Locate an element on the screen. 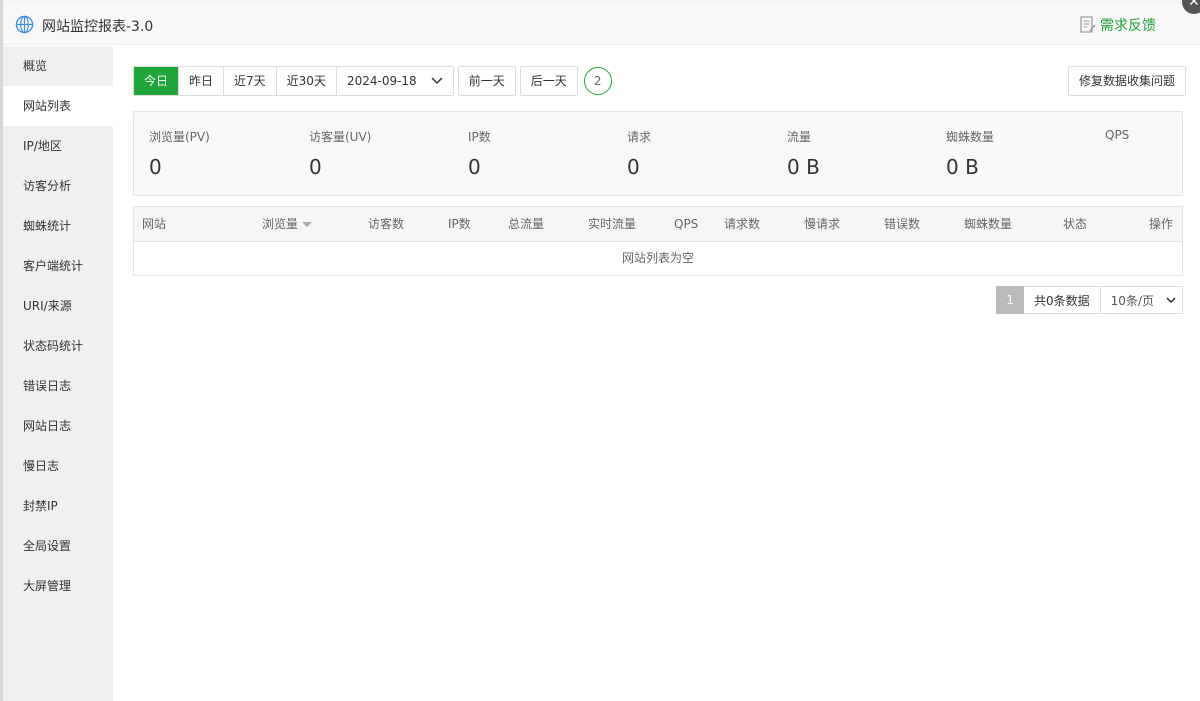 The image size is (1200, 701). col-pv: 浏览量 is located at coordinates (287, 224).